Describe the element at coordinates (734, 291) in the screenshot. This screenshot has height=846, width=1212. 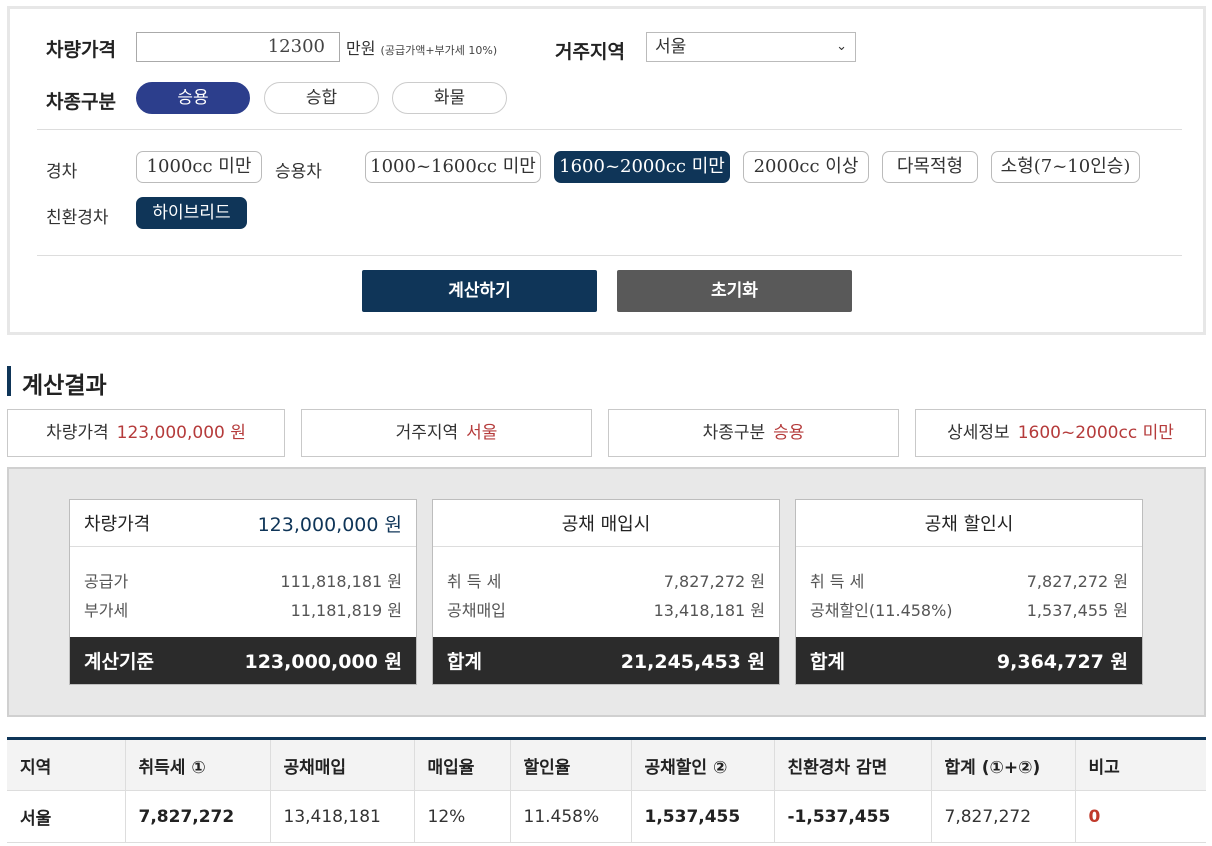
I see `reset-button: 초기화` at that location.